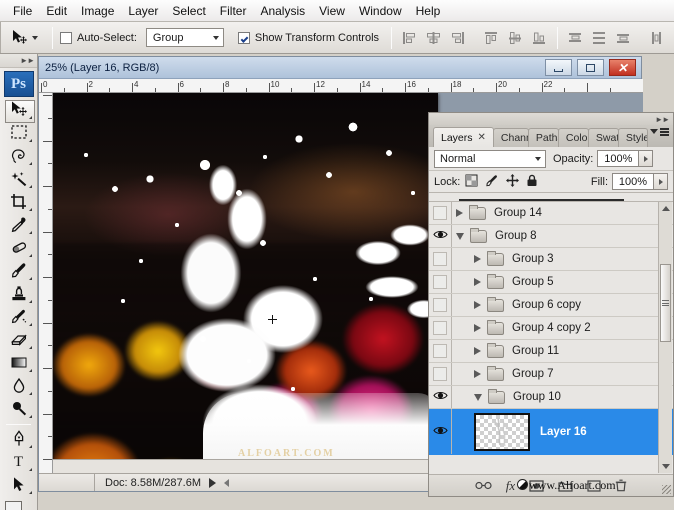  I want to click on tool-rectangular-marquee, so click(18, 133).